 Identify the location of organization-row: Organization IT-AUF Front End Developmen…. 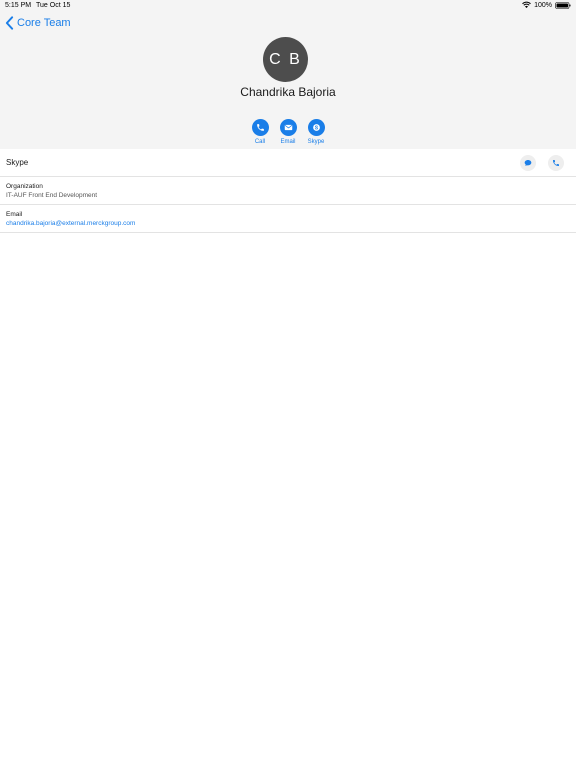
(288, 191).